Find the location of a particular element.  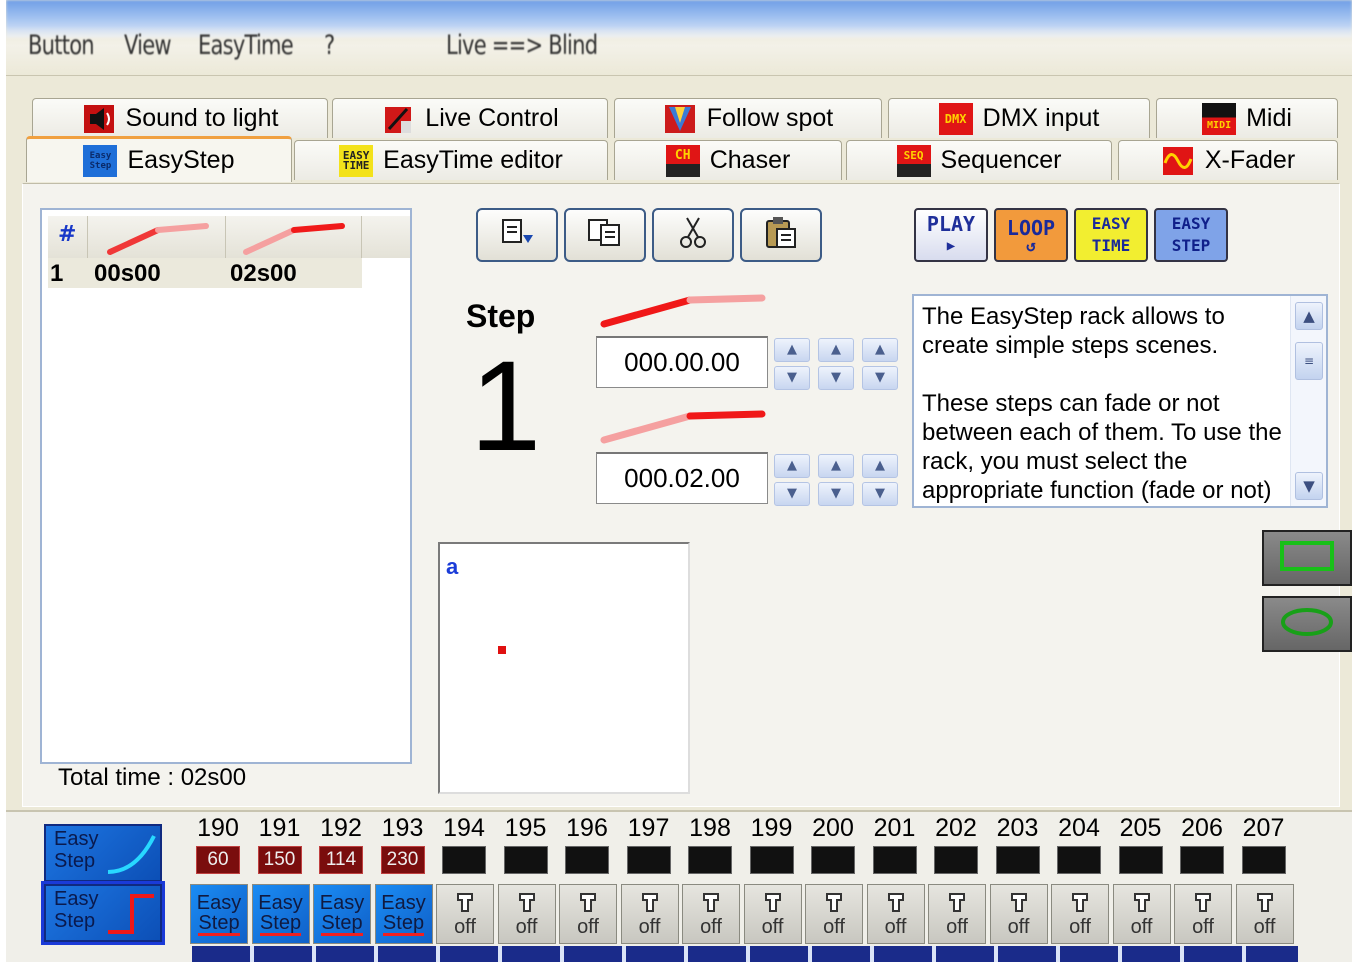

loop-button: LOOP ↺ is located at coordinates (1031, 235).